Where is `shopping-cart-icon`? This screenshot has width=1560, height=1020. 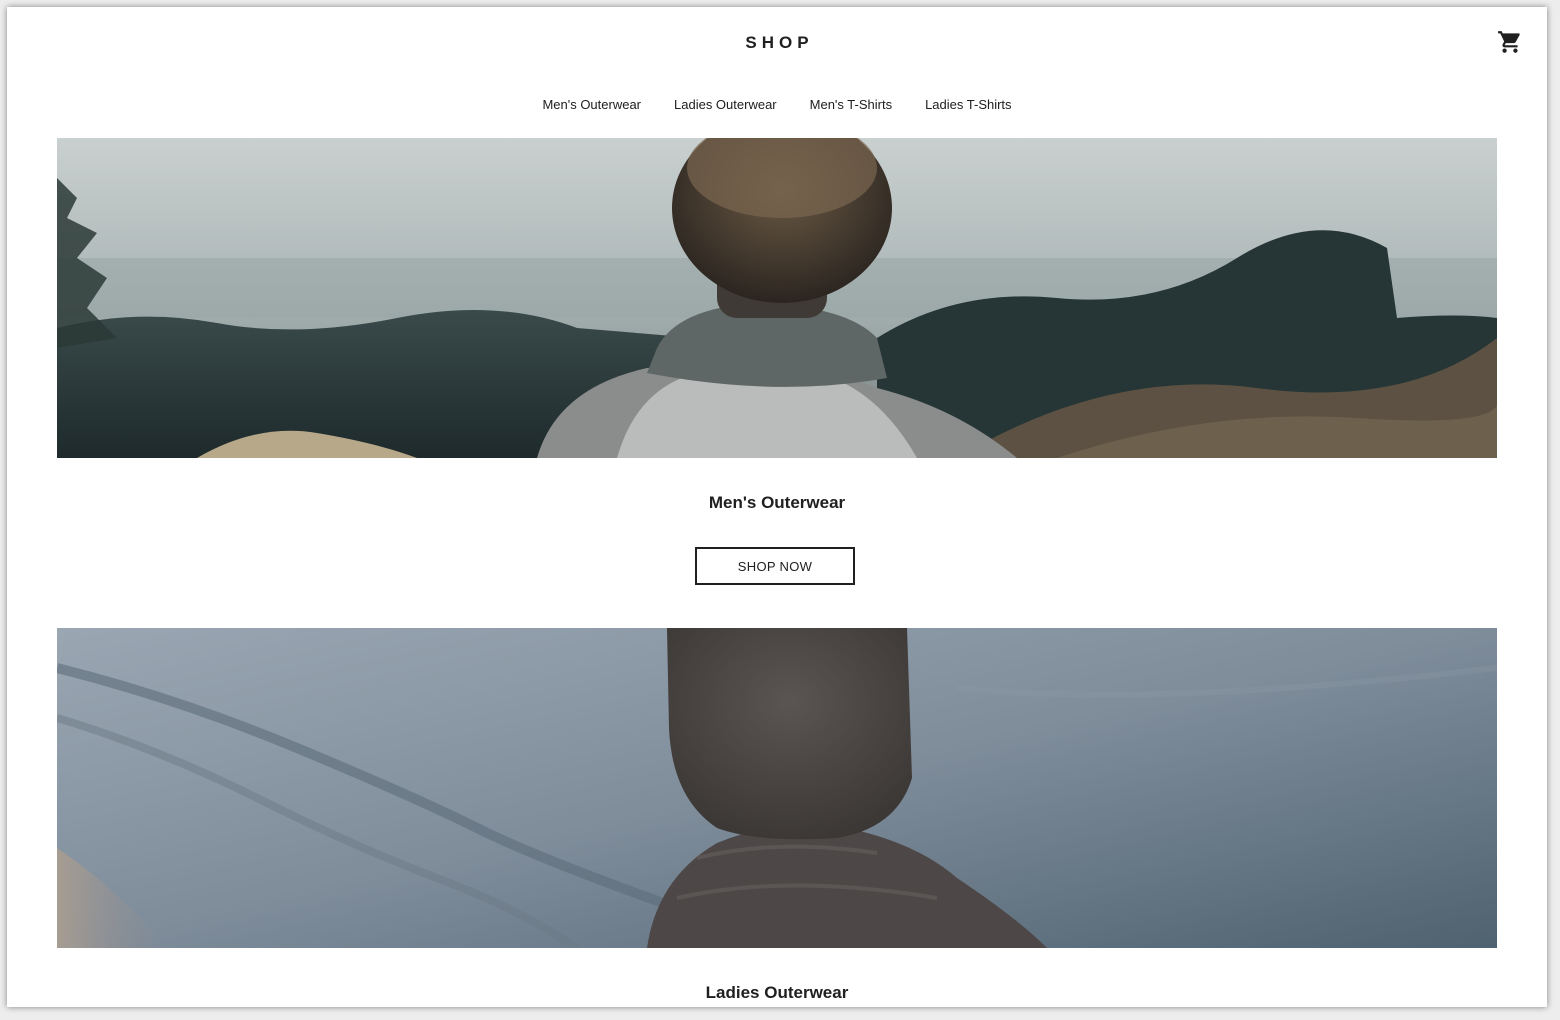
shopping-cart-icon is located at coordinates (1510, 42).